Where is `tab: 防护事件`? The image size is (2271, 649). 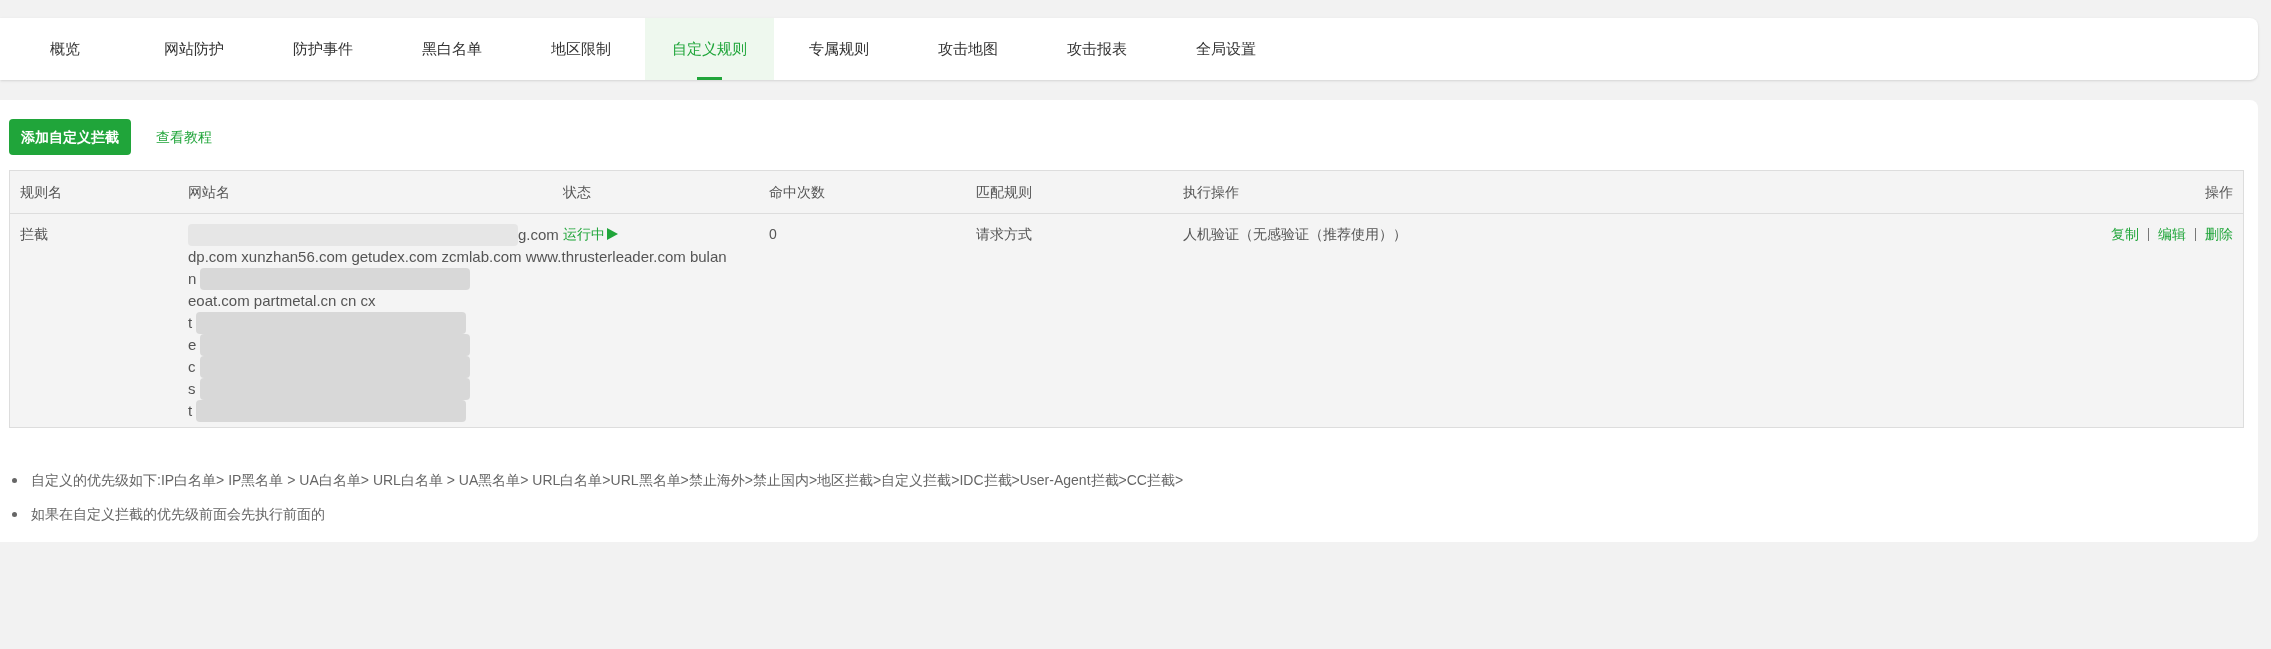
tab: 防护事件 is located at coordinates (322, 49).